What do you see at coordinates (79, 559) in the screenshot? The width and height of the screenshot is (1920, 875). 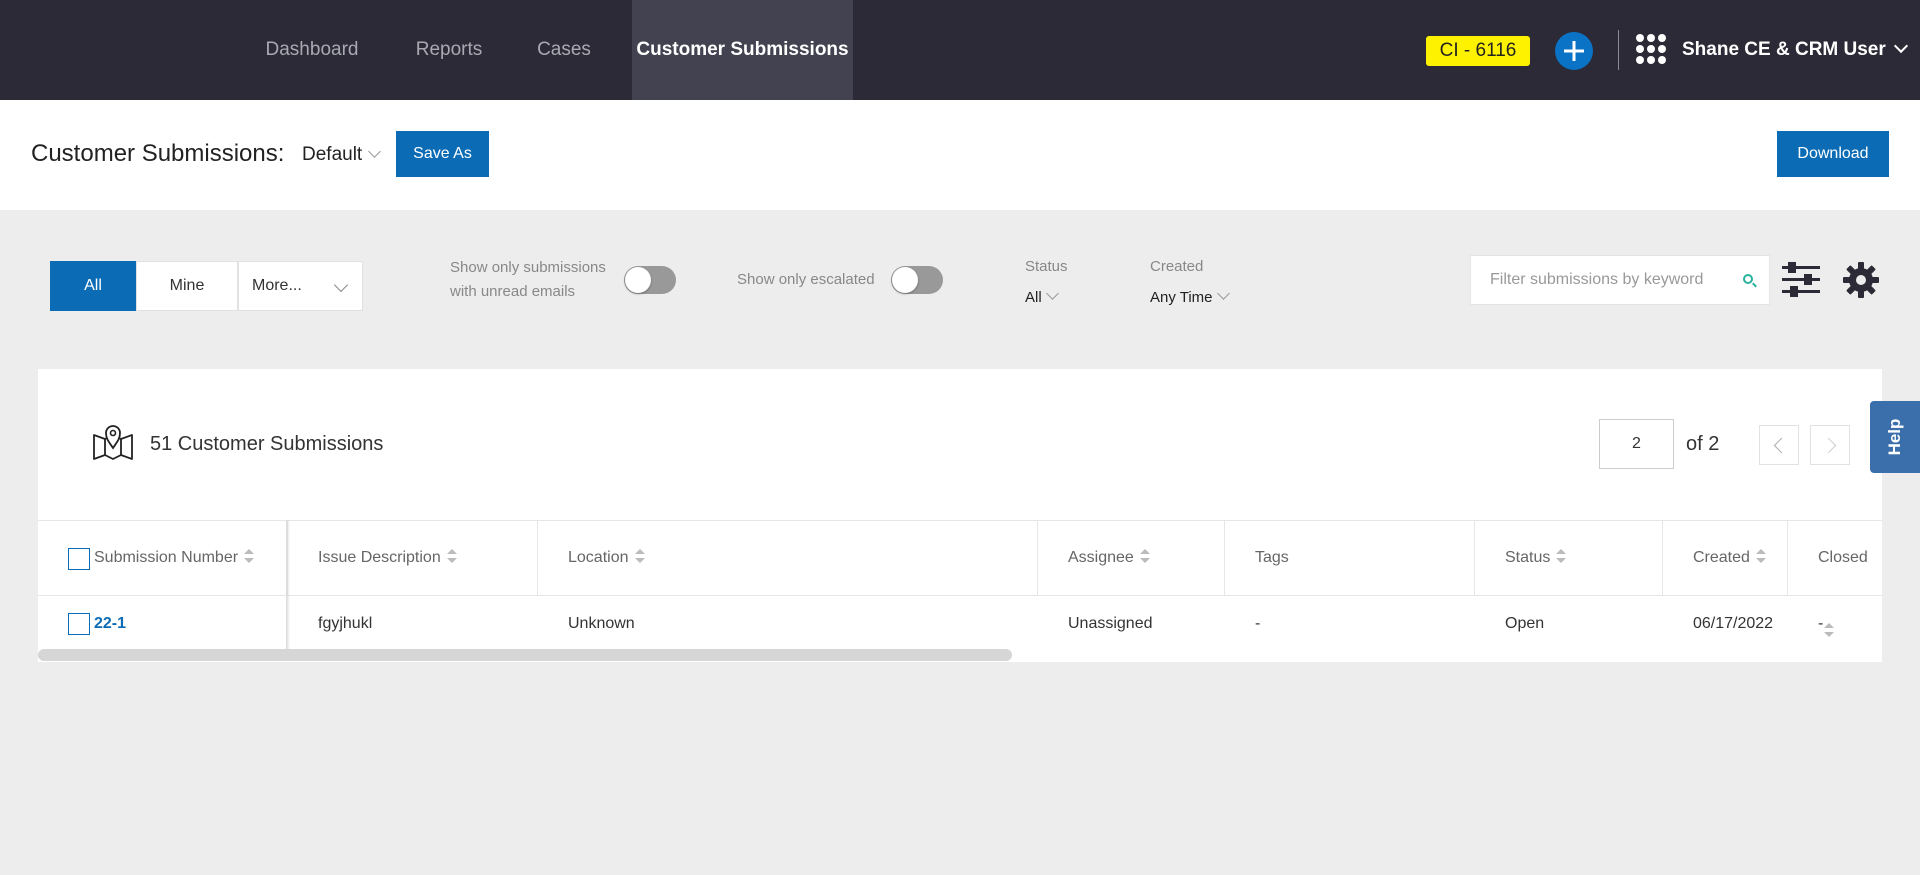 I see `select-all-checkbox` at bounding box center [79, 559].